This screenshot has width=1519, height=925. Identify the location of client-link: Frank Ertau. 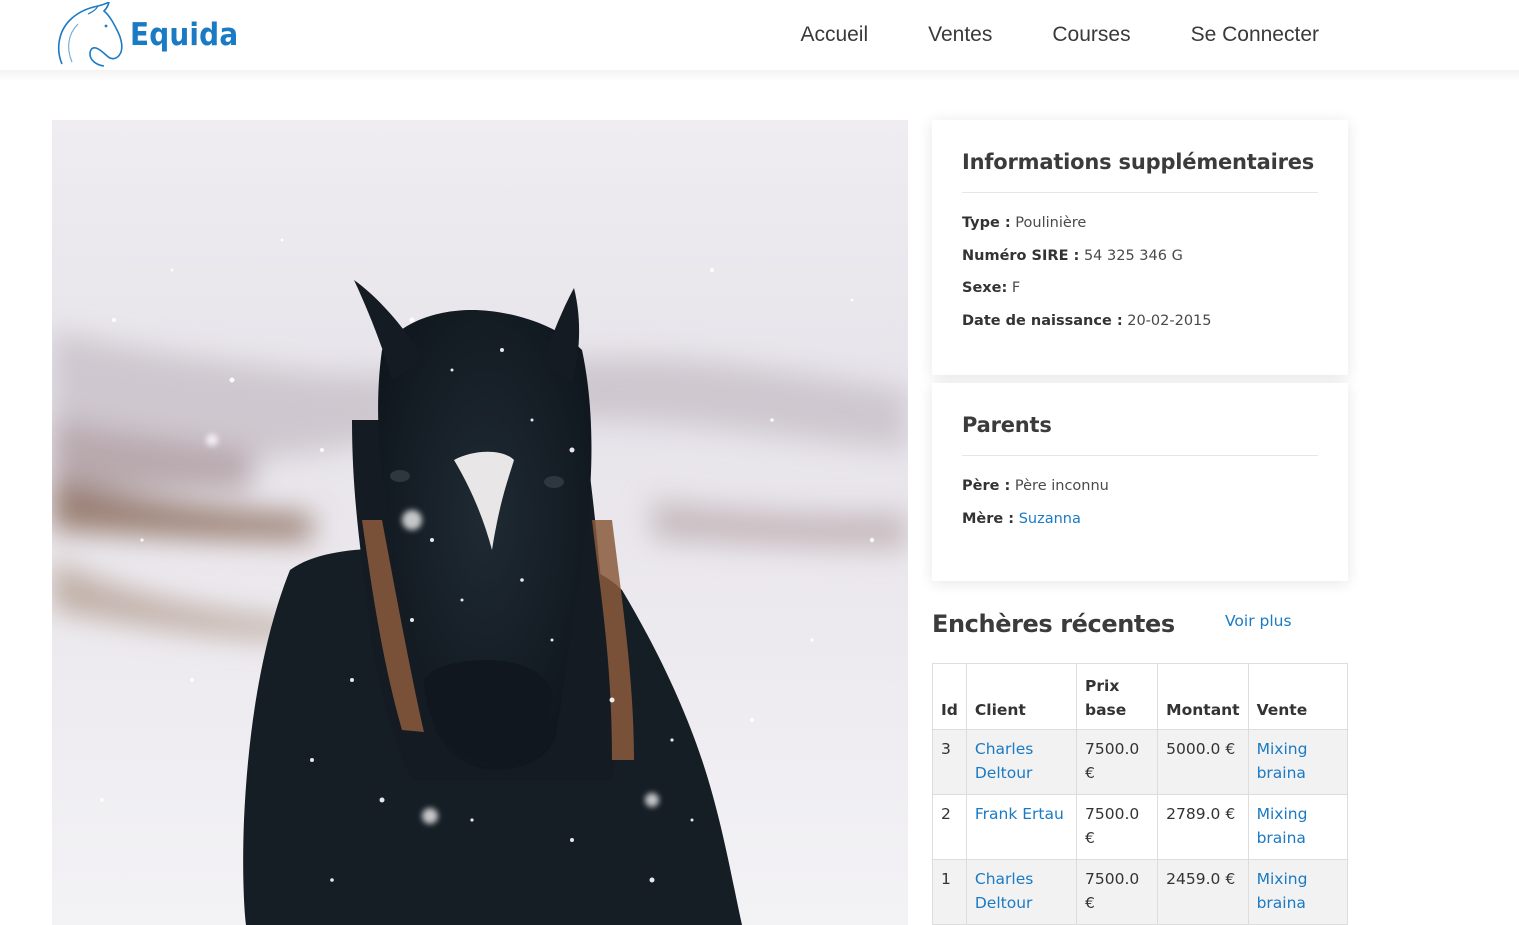
(1019, 814).